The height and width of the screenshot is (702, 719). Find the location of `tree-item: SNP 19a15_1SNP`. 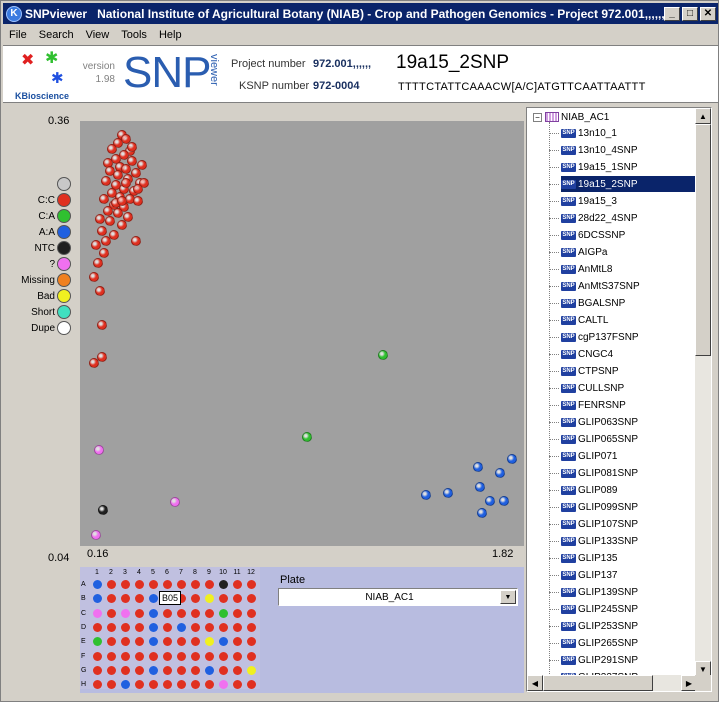

tree-item: SNP 19a15_1SNP is located at coordinates (628, 167).